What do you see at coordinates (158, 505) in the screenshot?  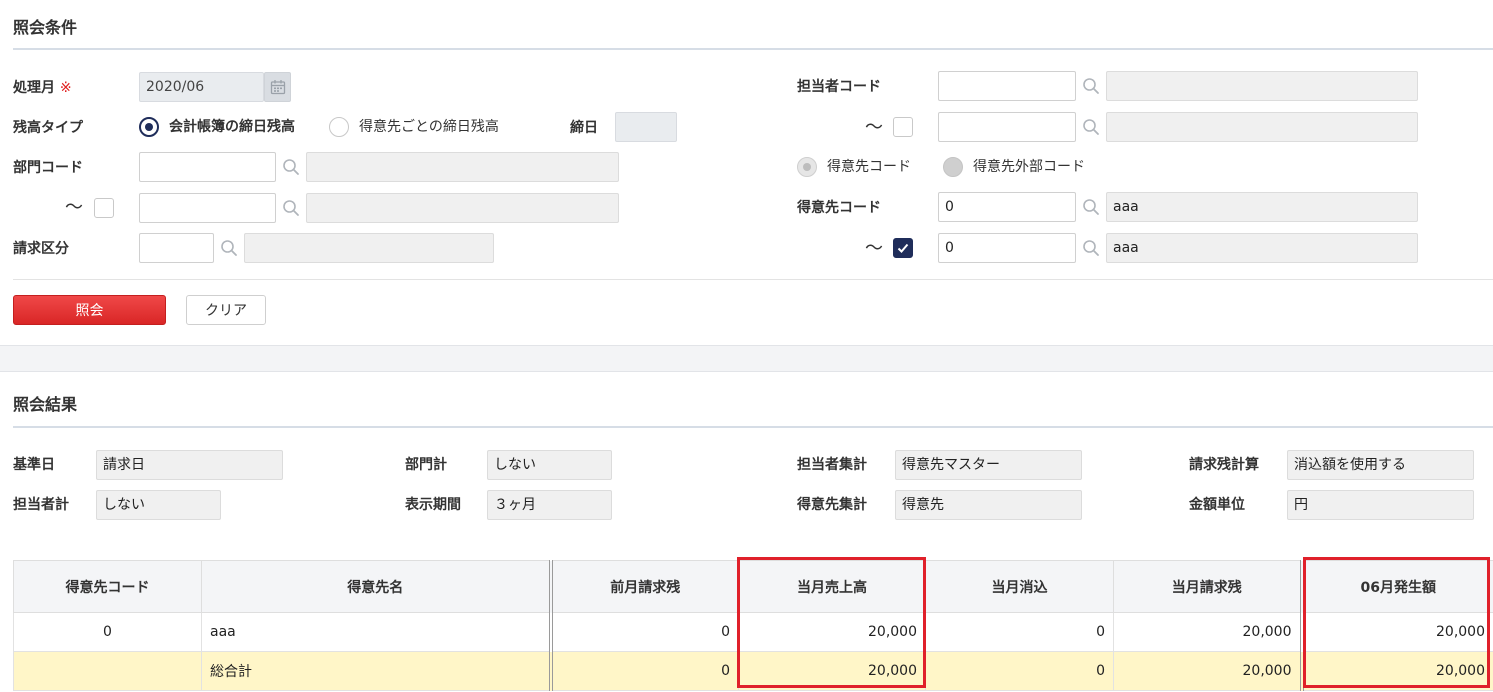 I see `staff-total-value: しない` at bounding box center [158, 505].